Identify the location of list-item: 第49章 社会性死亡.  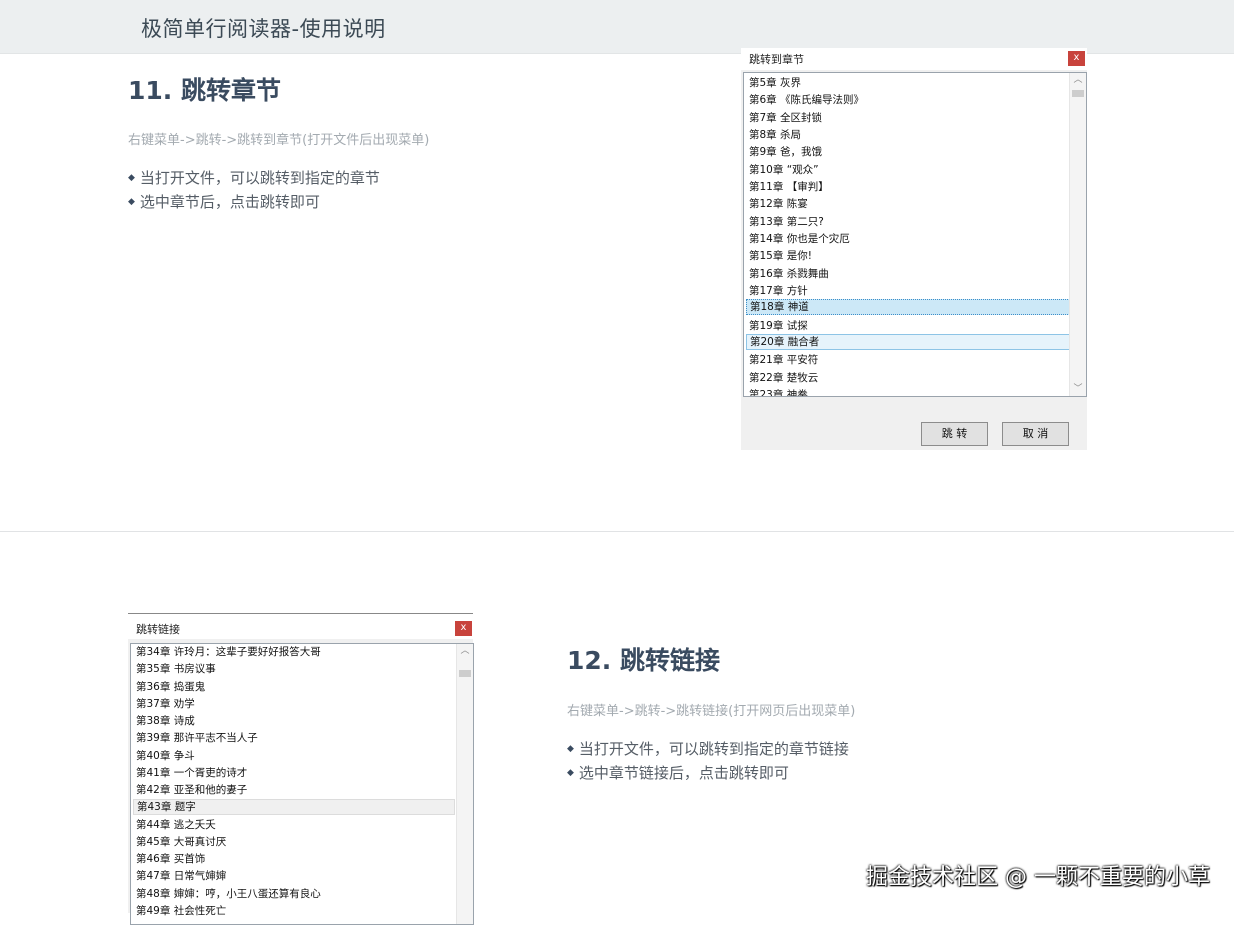
(179, 911).